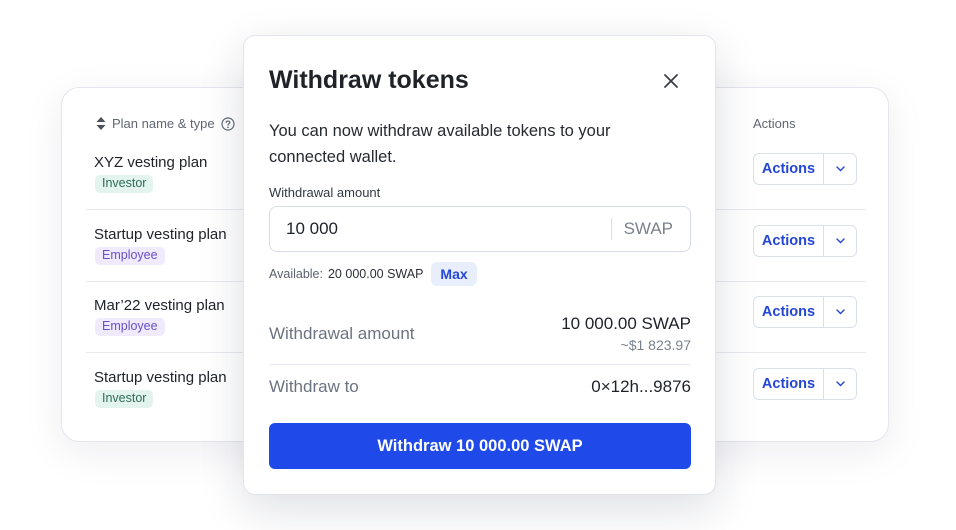  I want to click on plan-name: Mar’22 vesting plan, so click(159, 305).